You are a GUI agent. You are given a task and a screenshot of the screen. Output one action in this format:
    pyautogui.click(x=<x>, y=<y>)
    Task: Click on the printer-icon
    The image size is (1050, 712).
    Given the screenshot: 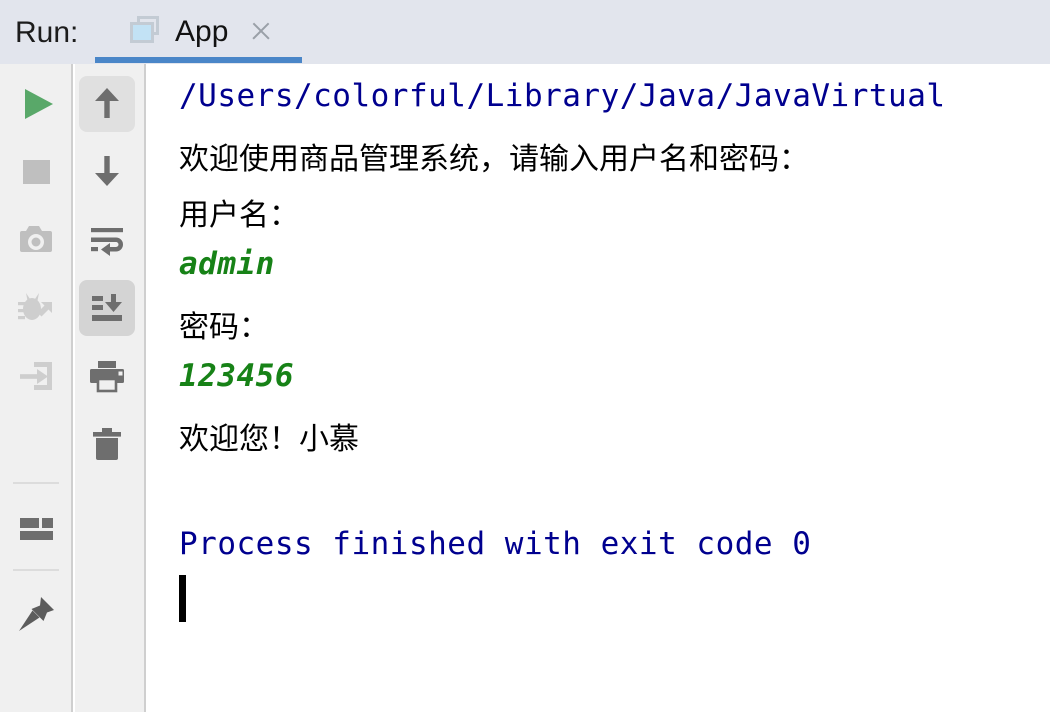 What is the action you would take?
    pyautogui.click(x=107, y=377)
    